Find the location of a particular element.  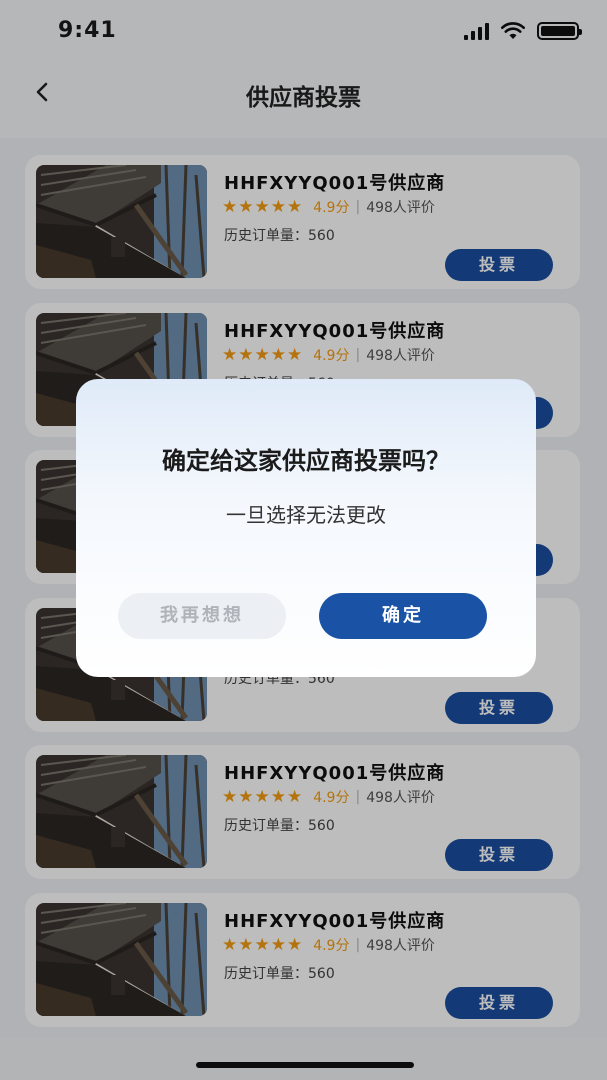

cancel-button: 我再想想 is located at coordinates (202, 616).